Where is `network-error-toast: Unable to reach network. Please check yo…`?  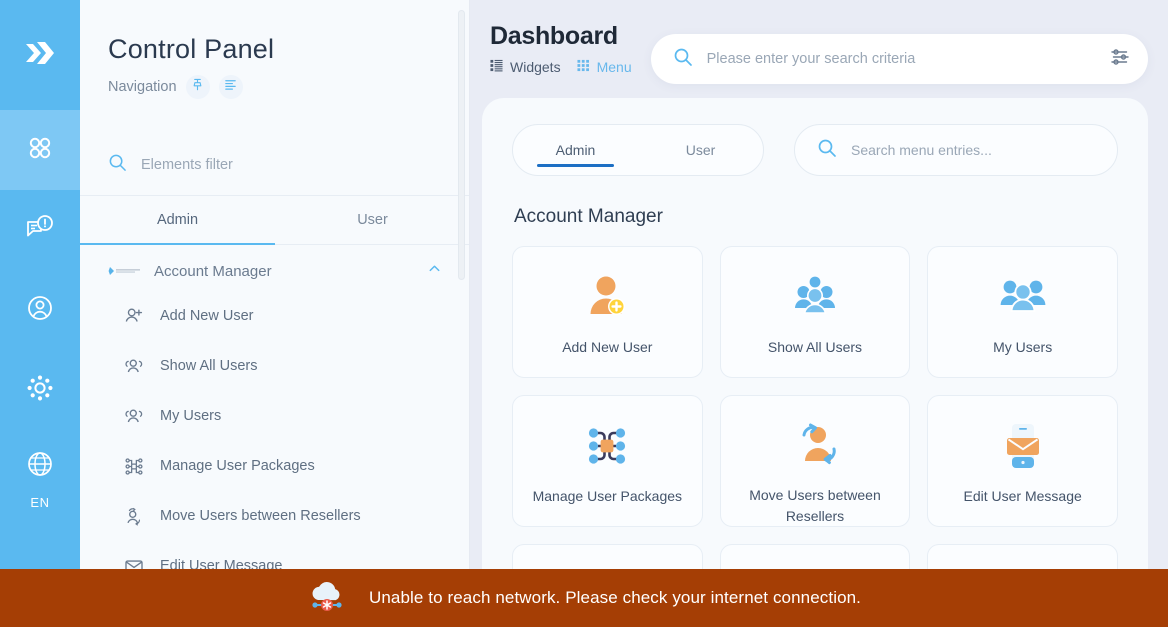 network-error-toast: Unable to reach network. Please check yo… is located at coordinates (584, 598).